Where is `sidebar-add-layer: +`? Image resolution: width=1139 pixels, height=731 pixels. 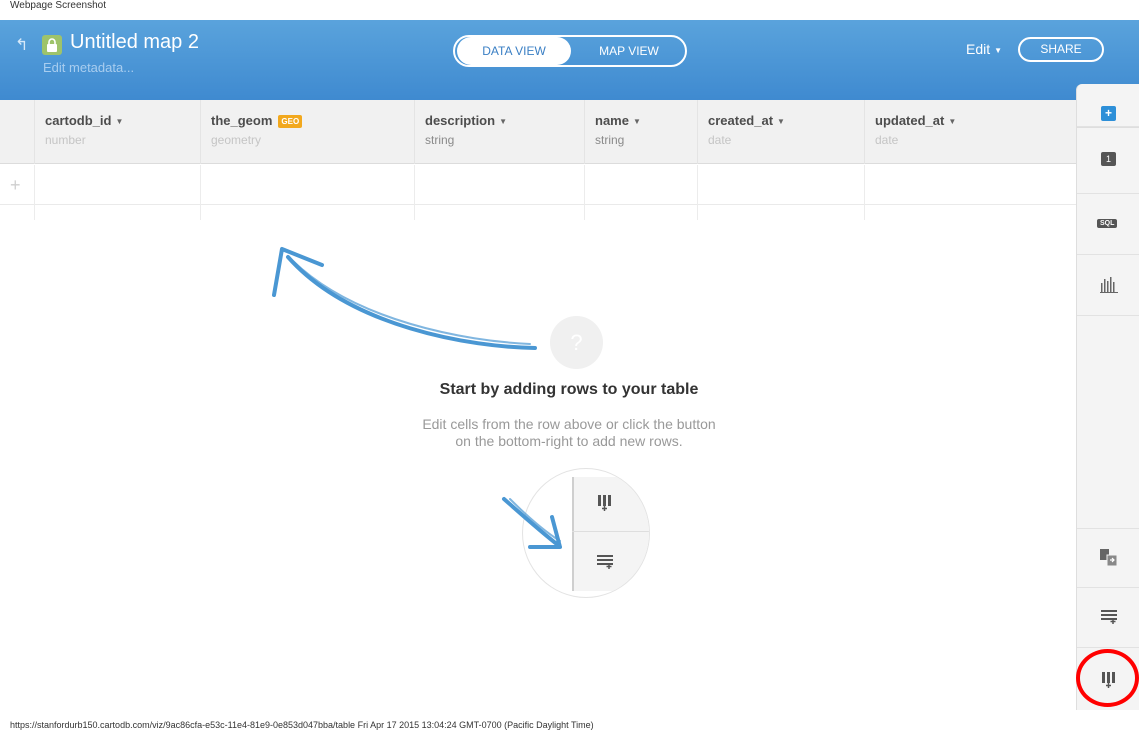
sidebar-add-layer: + is located at coordinates (1108, 105).